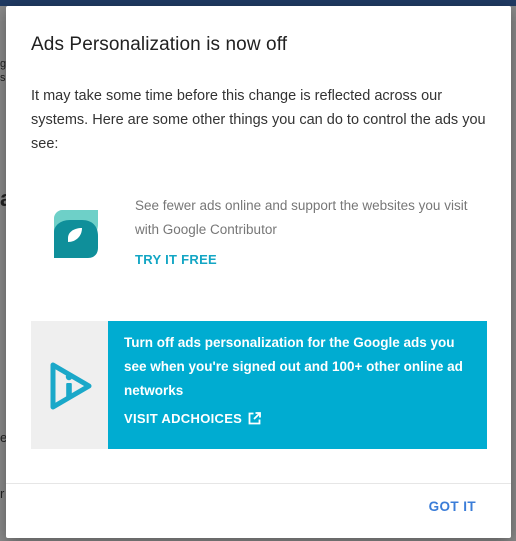 This screenshot has width=516, height=541. What do you see at coordinates (176, 259) in the screenshot?
I see `try-it-free-link: TRY IT FREE` at bounding box center [176, 259].